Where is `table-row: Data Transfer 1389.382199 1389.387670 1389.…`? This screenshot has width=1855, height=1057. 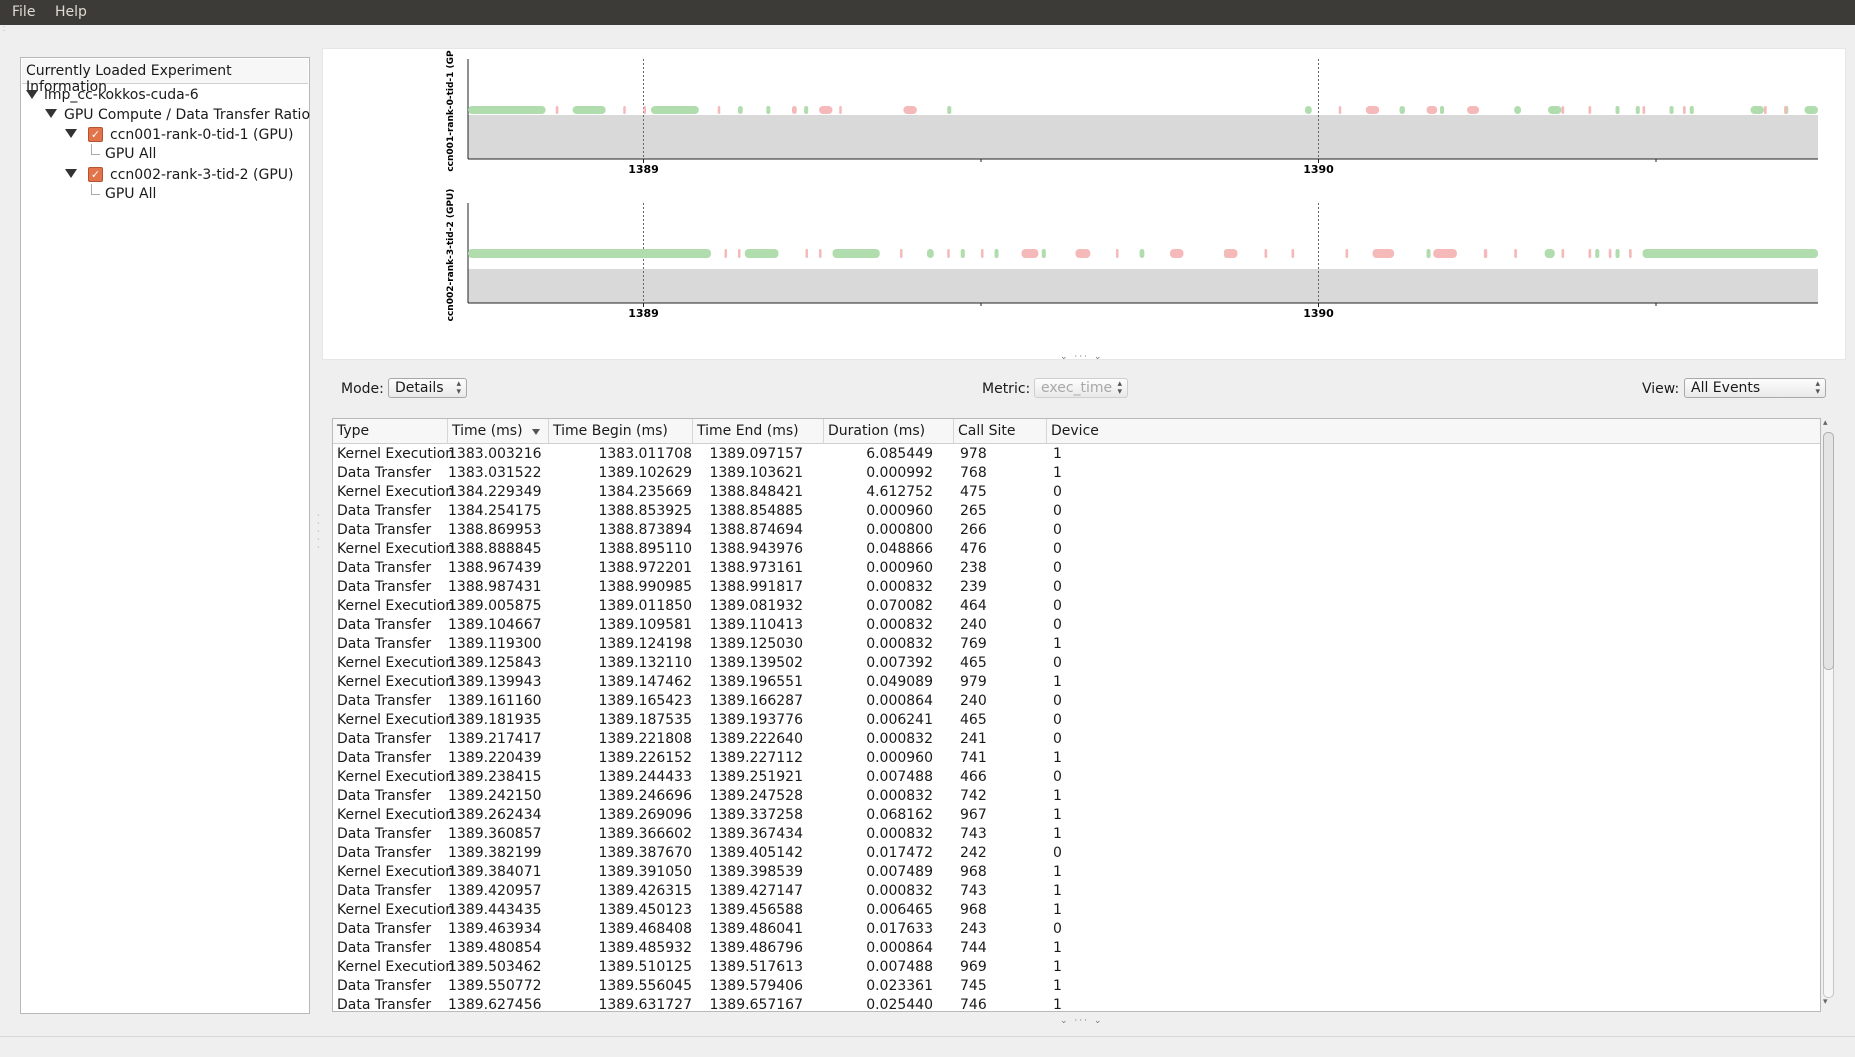
table-row: Data Transfer 1389.382199 1389.387670 1389.… is located at coordinates (1076, 853).